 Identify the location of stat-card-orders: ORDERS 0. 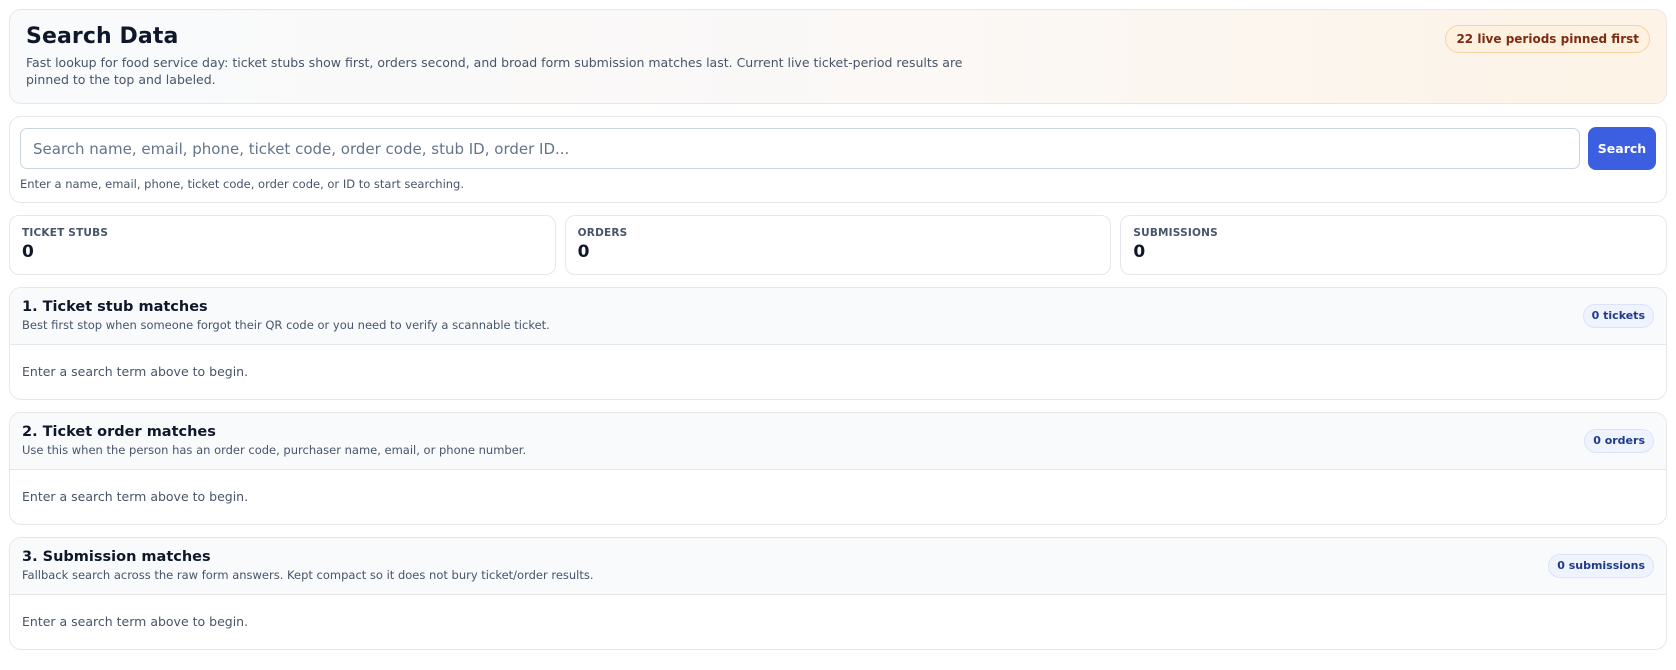
(838, 245).